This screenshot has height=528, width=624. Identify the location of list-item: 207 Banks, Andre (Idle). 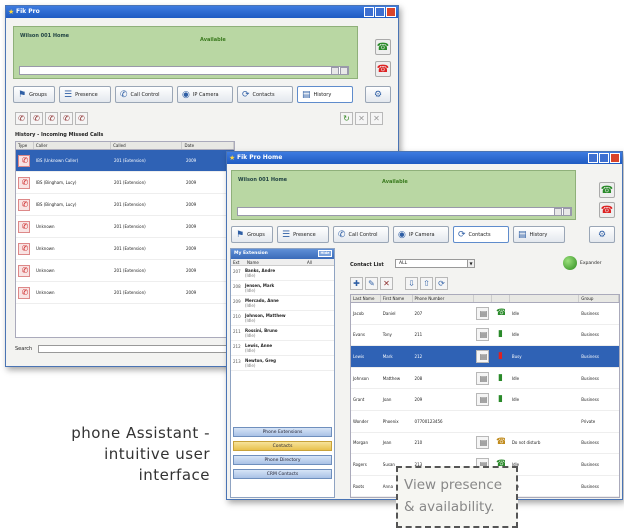
(282, 273).